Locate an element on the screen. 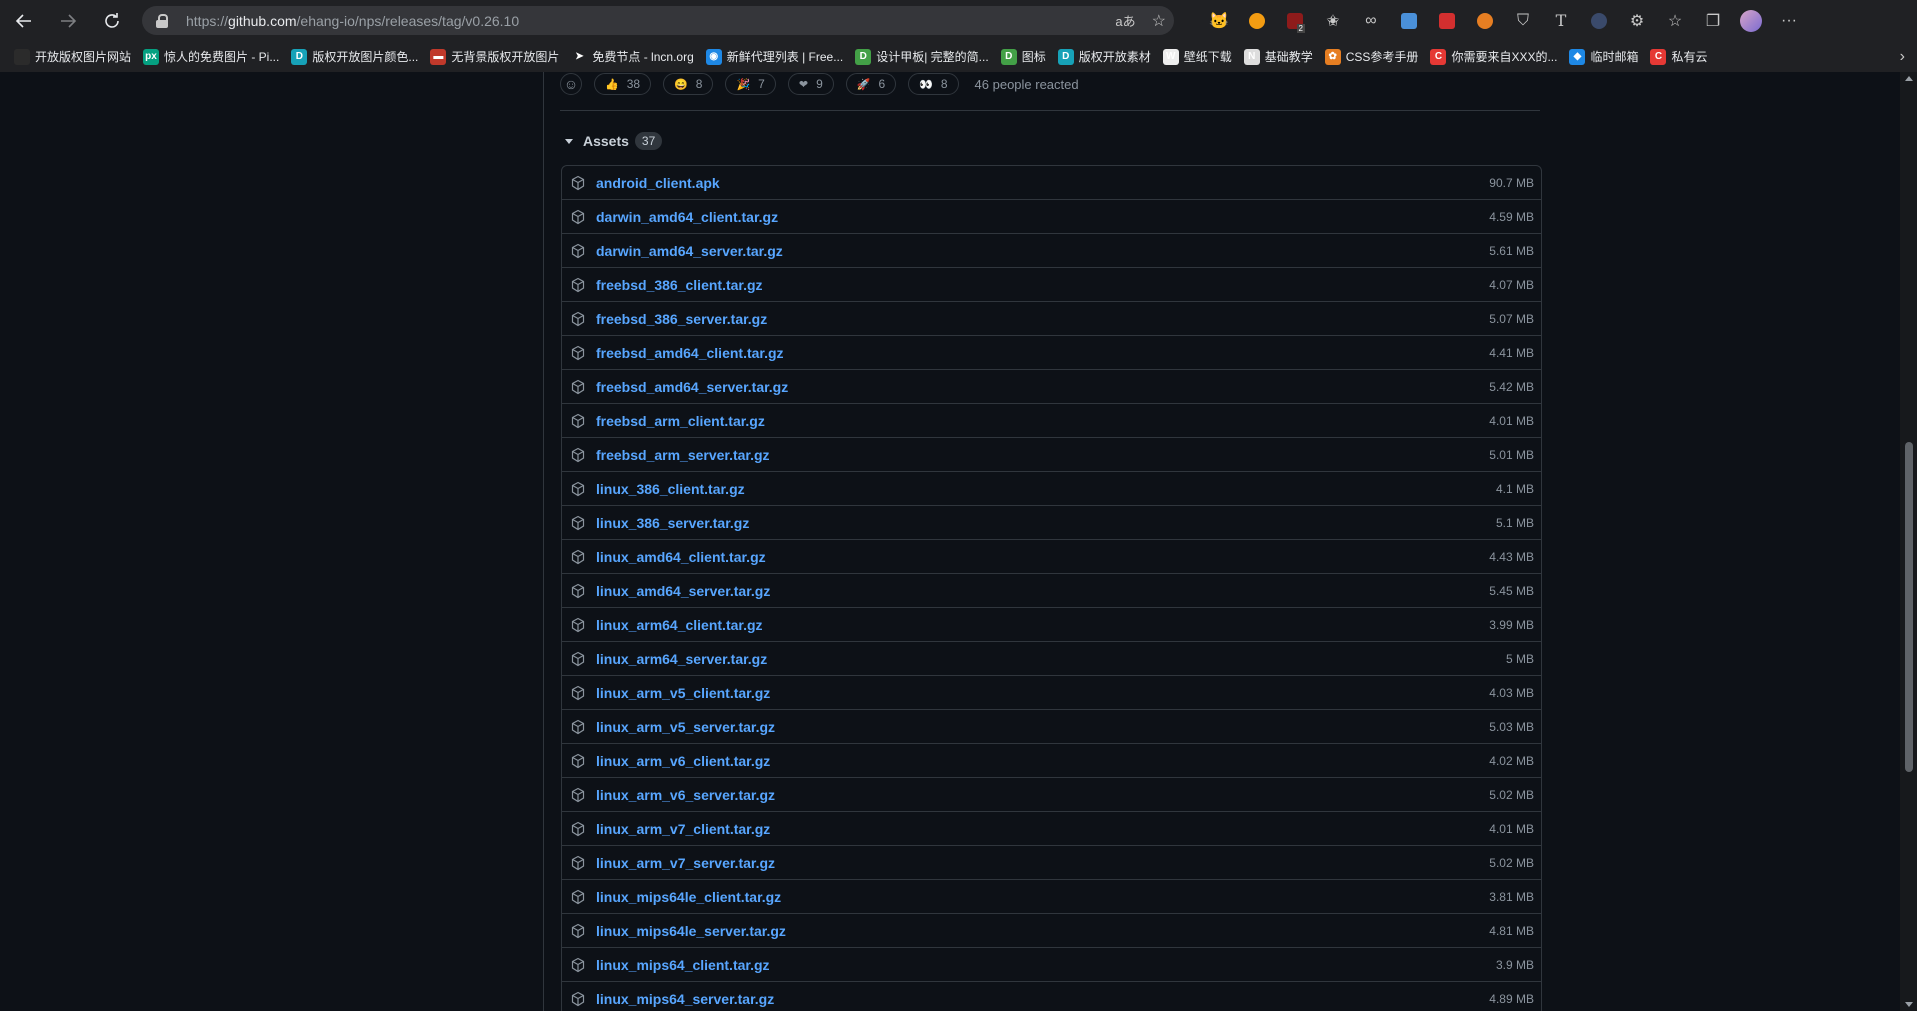  asset-download-link: freebsd_amd64_server.tar.gz is located at coordinates (692, 387).